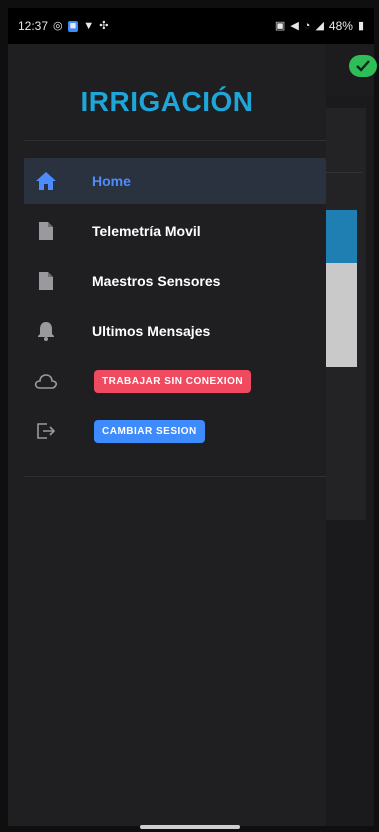 Image resolution: width=379 pixels, height=832 pixels. I want to click on status-right: ▣ ◀ ◔ ◢ 48% ▮, so click(319, 26).